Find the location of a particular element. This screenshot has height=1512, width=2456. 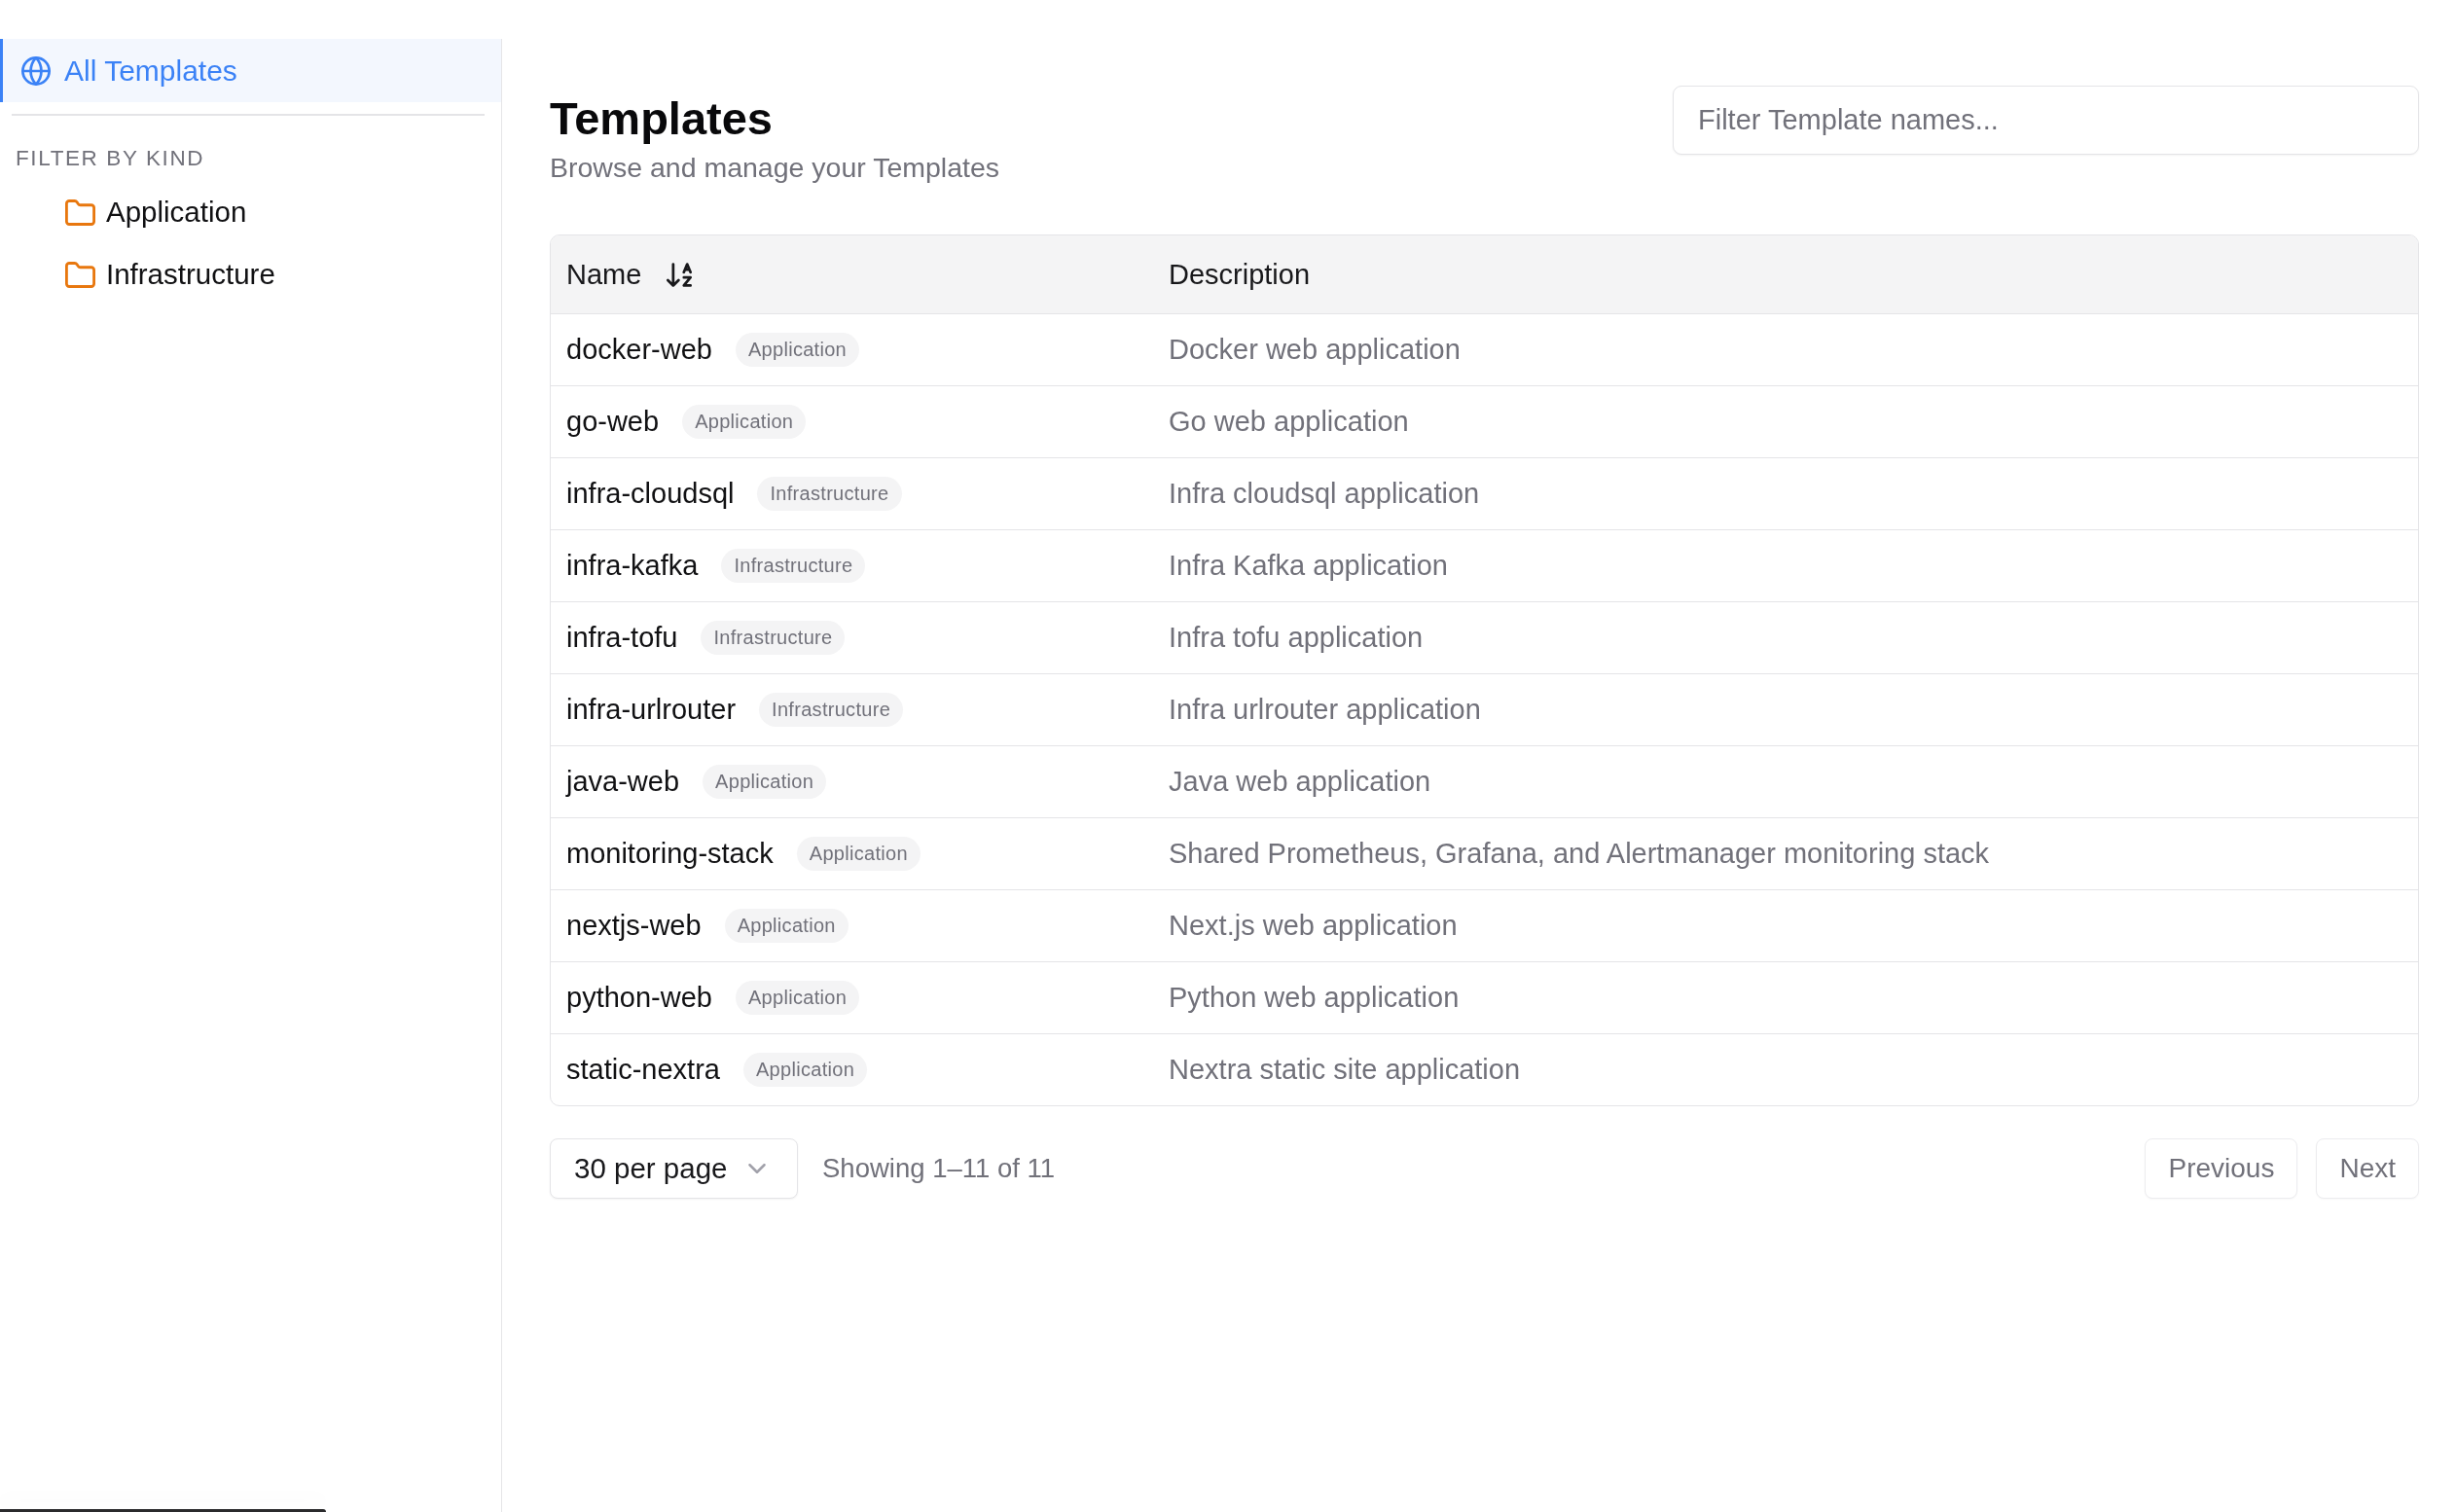

template-name: java-web is located at coordinates (623, 782).